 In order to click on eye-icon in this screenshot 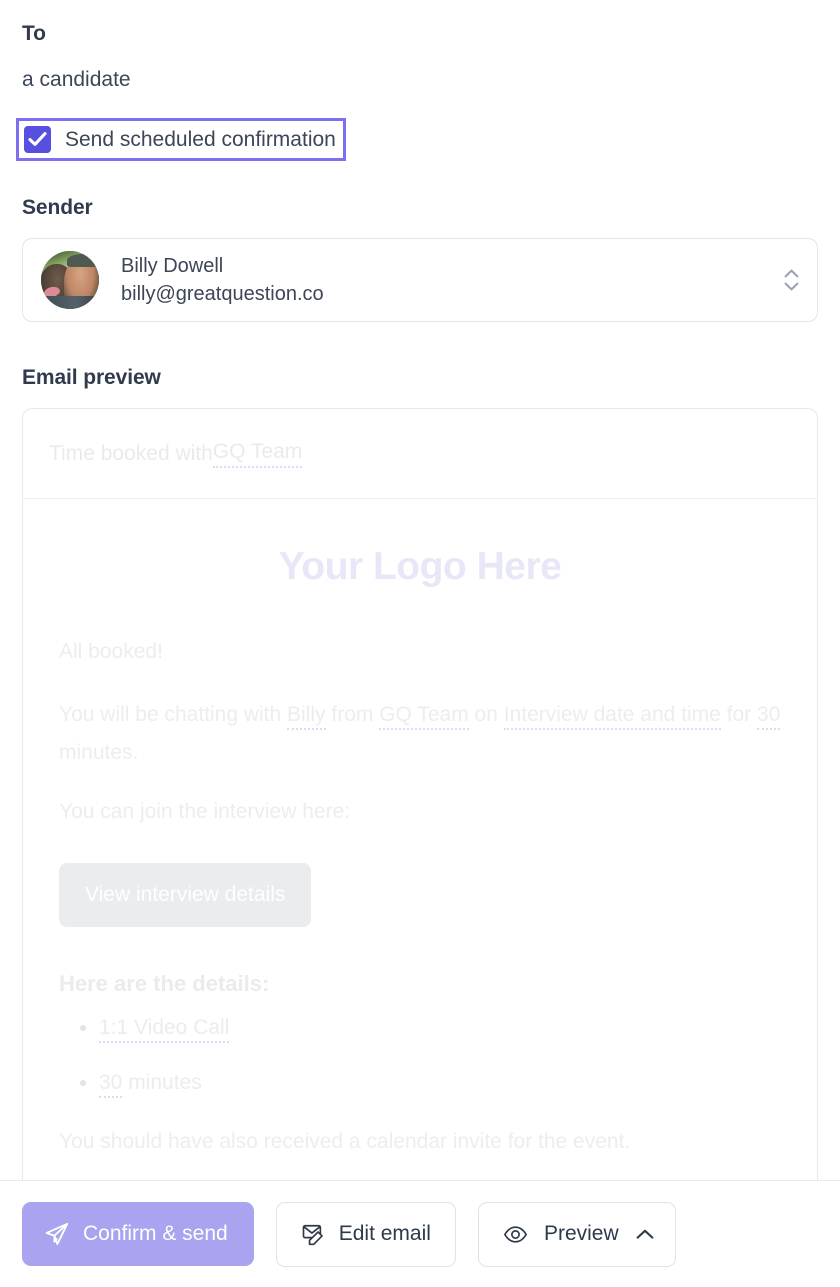, I will do `click(515, 1234)`.